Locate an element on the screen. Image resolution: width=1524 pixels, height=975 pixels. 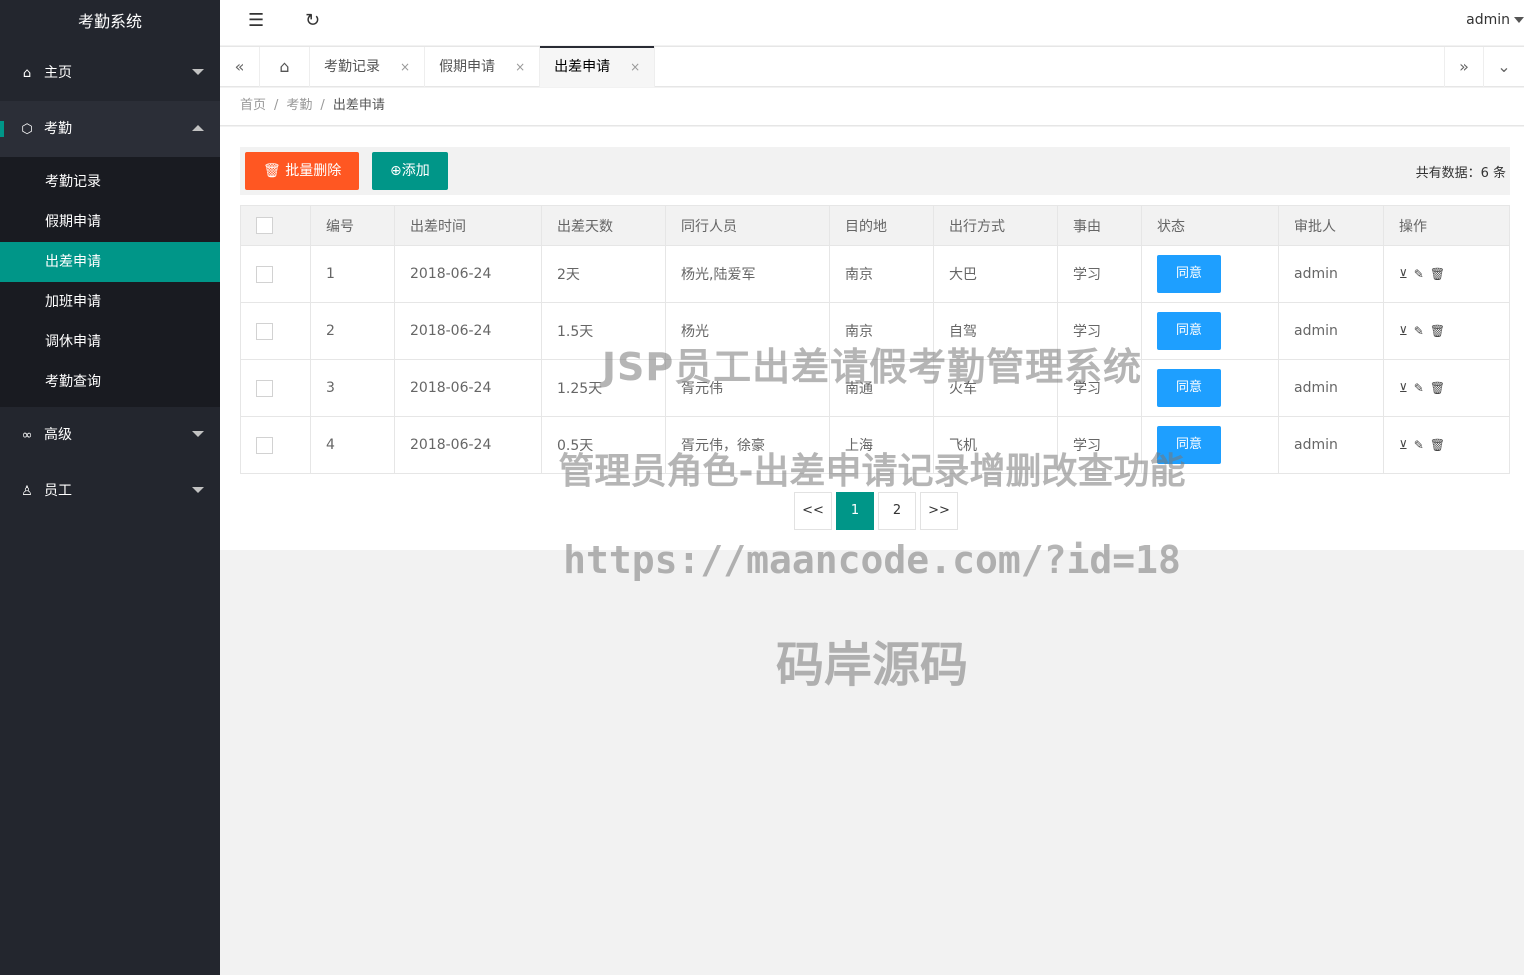
user-menu: admin is located at coordinates (1495, 20).